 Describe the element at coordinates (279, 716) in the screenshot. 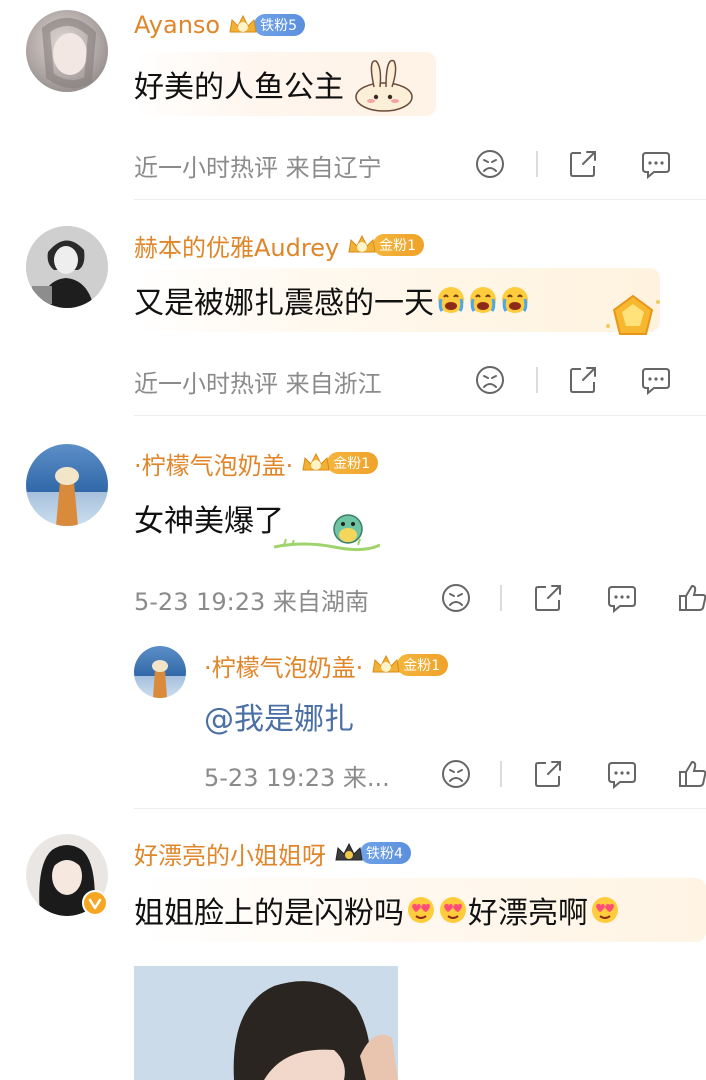

I see `mention-link: @我是娜扎` at that location.